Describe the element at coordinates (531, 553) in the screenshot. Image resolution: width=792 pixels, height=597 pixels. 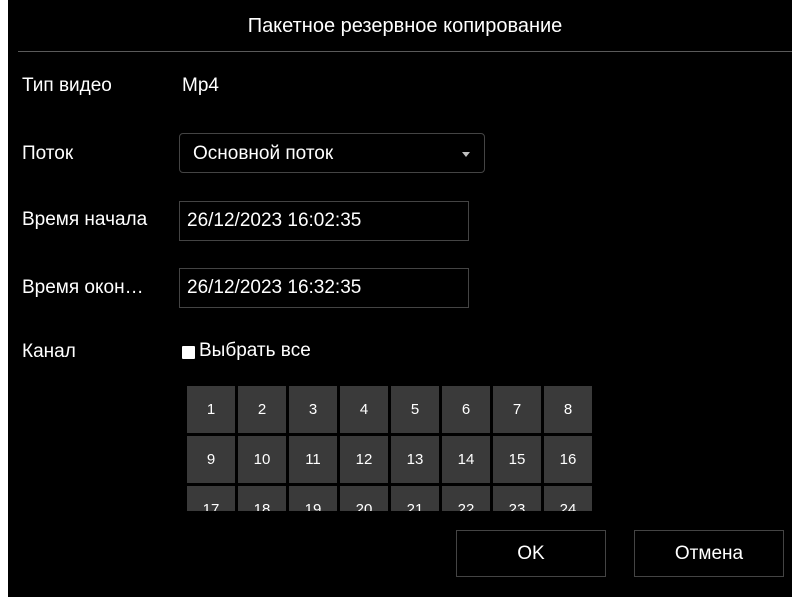
I see `ok-button: OK` at that location.